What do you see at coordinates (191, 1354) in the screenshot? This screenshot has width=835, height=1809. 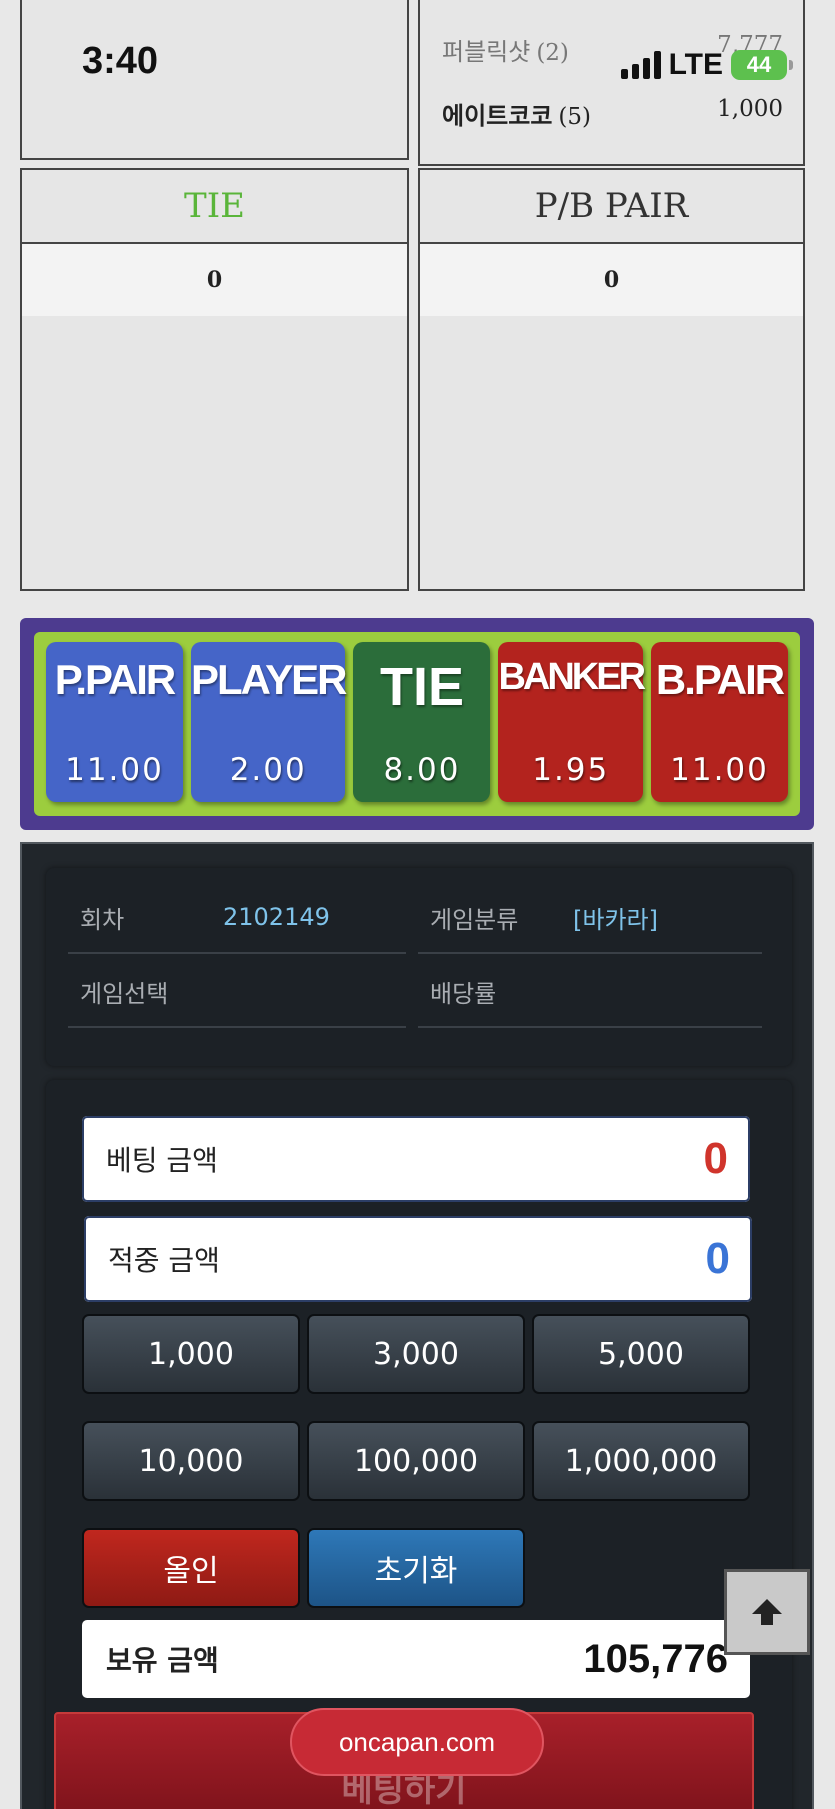 I see `chip-1000-button: 1,000` at bounding box center [191, 1354].